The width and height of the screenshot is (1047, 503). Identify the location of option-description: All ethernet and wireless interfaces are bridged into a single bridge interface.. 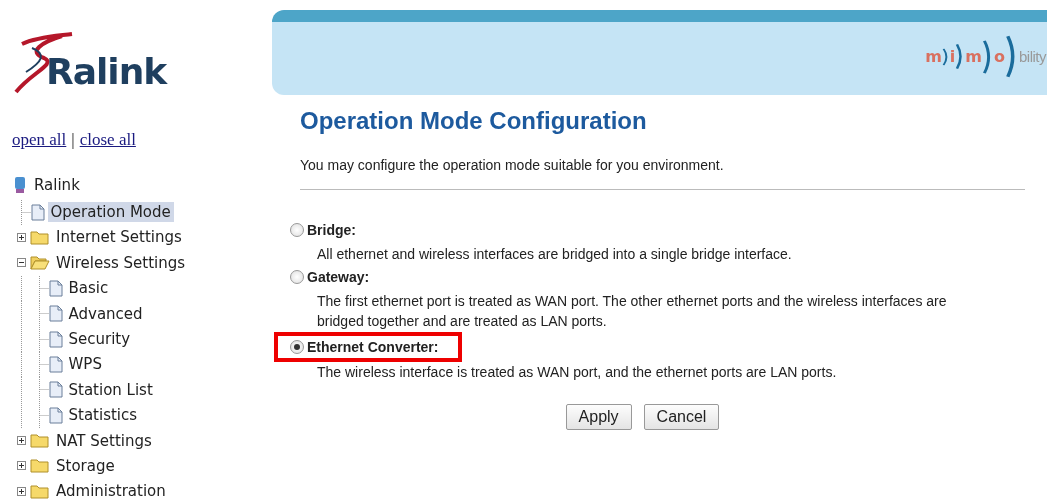
(555, 254).